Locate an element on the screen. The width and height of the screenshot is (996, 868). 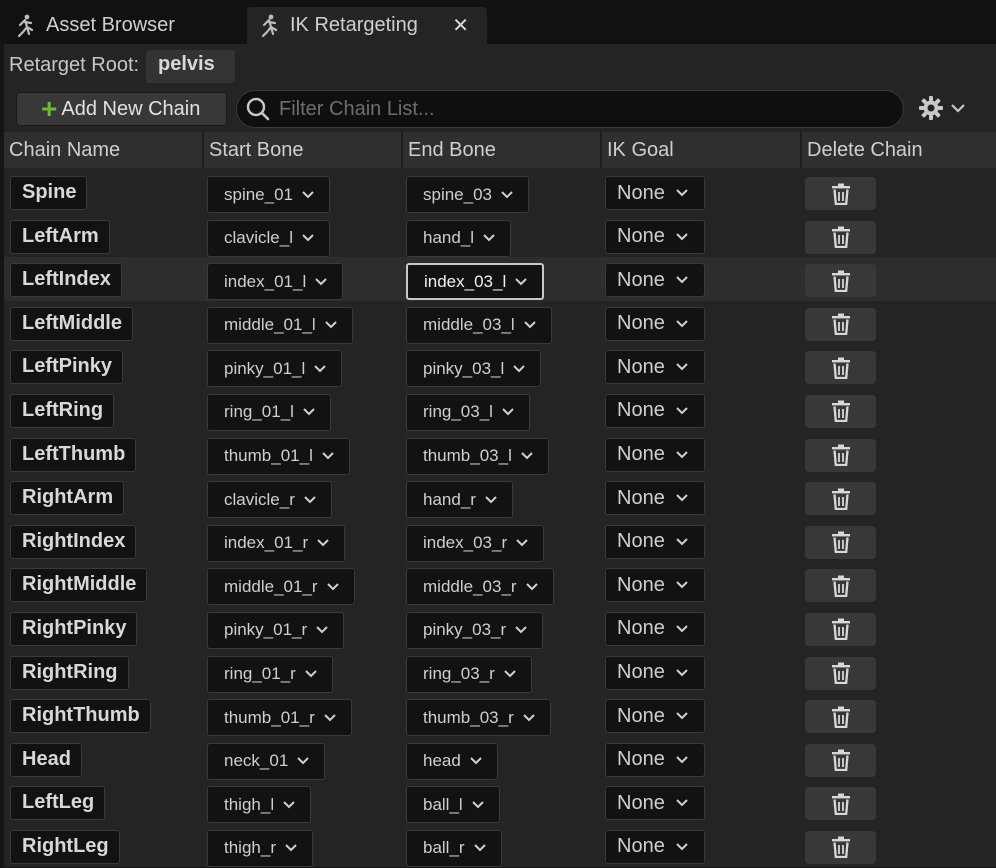
chain-row: RightThumb thumb_01_r thumb_03_r None is located at coordinates (500, 715).